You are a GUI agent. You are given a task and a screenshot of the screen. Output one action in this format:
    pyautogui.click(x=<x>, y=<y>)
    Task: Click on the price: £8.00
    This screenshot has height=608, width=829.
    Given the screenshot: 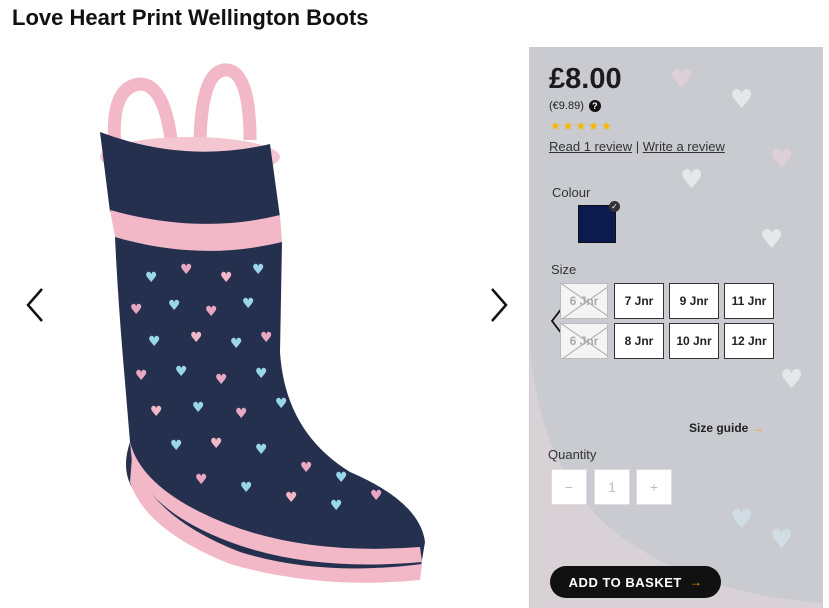 What is the action you would take?
    pyautogui.click(x=585, y=79)
    